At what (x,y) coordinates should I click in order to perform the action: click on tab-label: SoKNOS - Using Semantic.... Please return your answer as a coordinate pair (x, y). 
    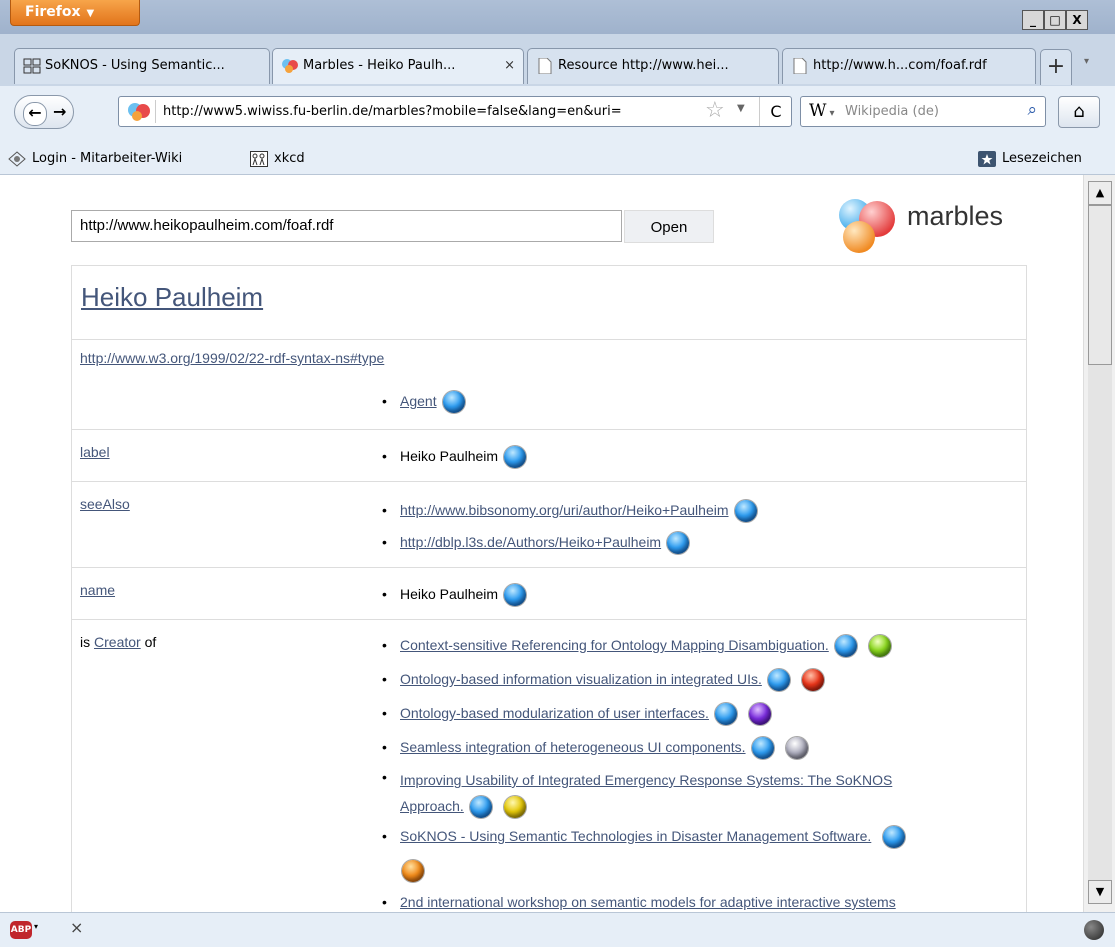
    Looking at the image, I should click on (135, 65).